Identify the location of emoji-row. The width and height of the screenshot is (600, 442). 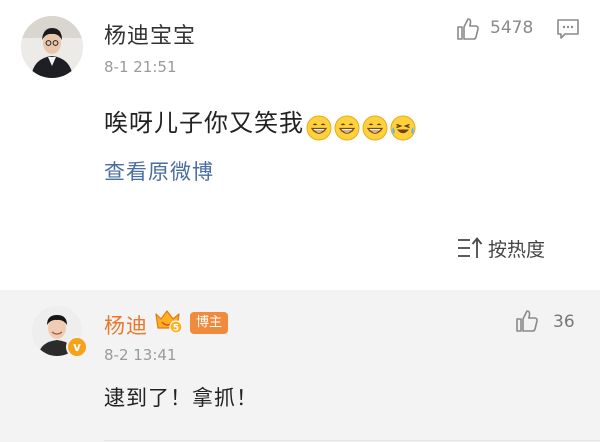
(362, 127).